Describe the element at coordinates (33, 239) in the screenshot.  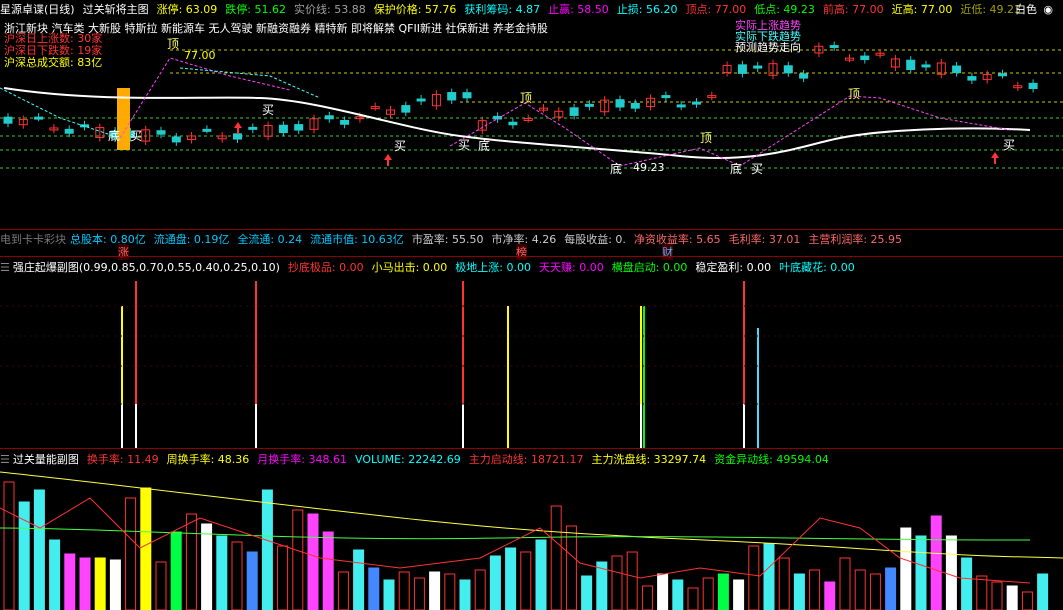
I see `fin-first: 电到卡卡彩块` at that location.